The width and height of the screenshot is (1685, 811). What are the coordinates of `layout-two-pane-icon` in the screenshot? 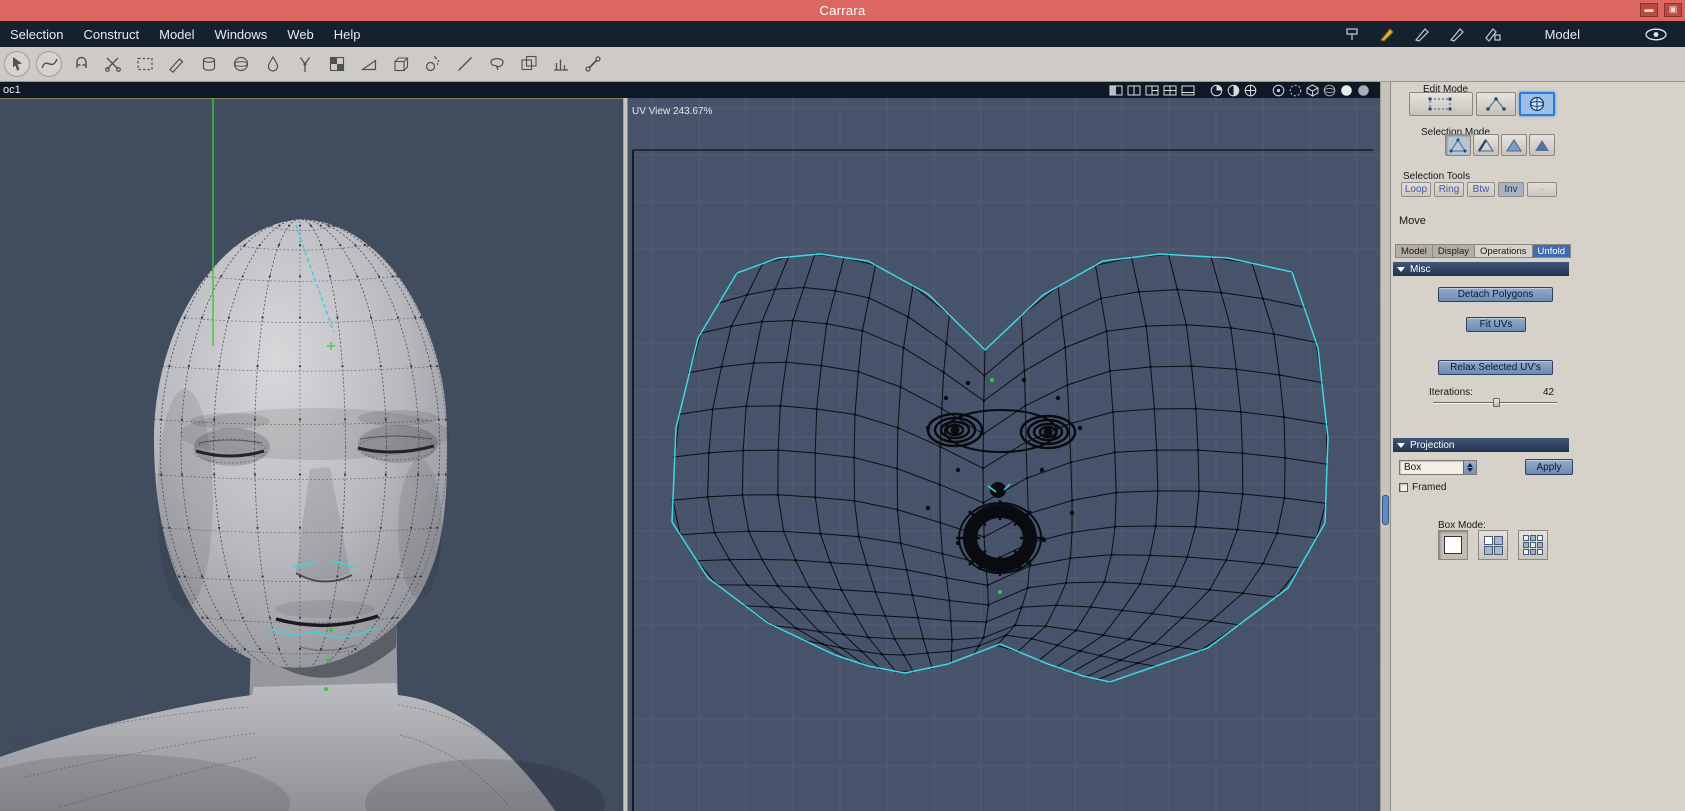 It's located at (1134, 90).